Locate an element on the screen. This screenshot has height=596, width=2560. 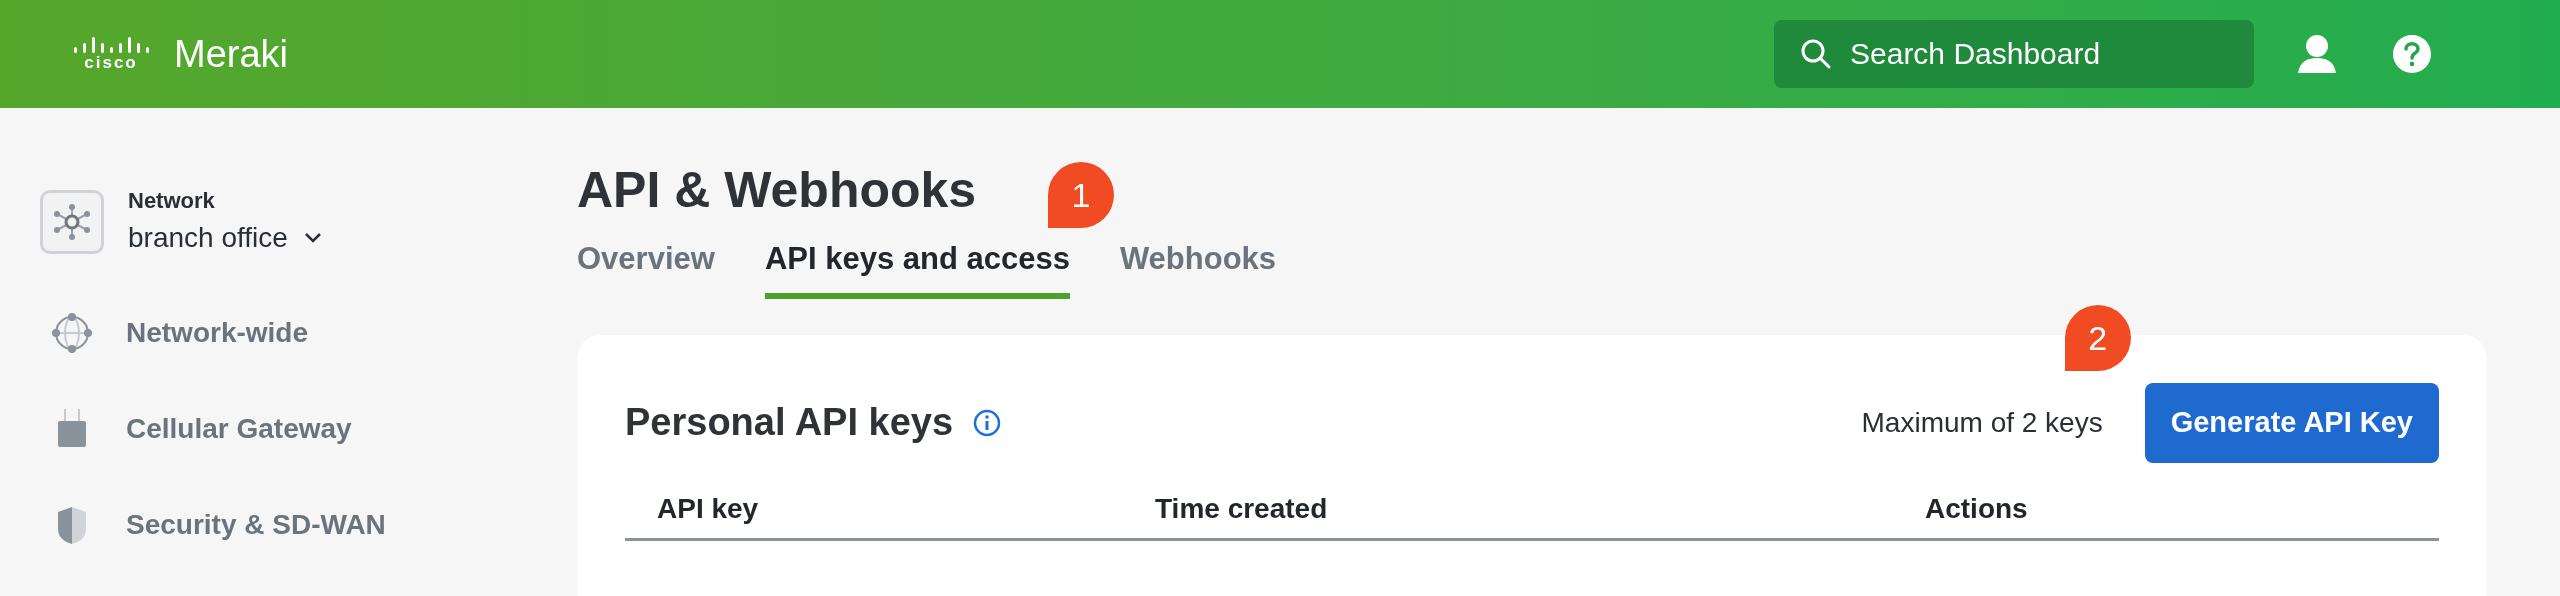
column-header: API key is located at coordinates (708, 508).